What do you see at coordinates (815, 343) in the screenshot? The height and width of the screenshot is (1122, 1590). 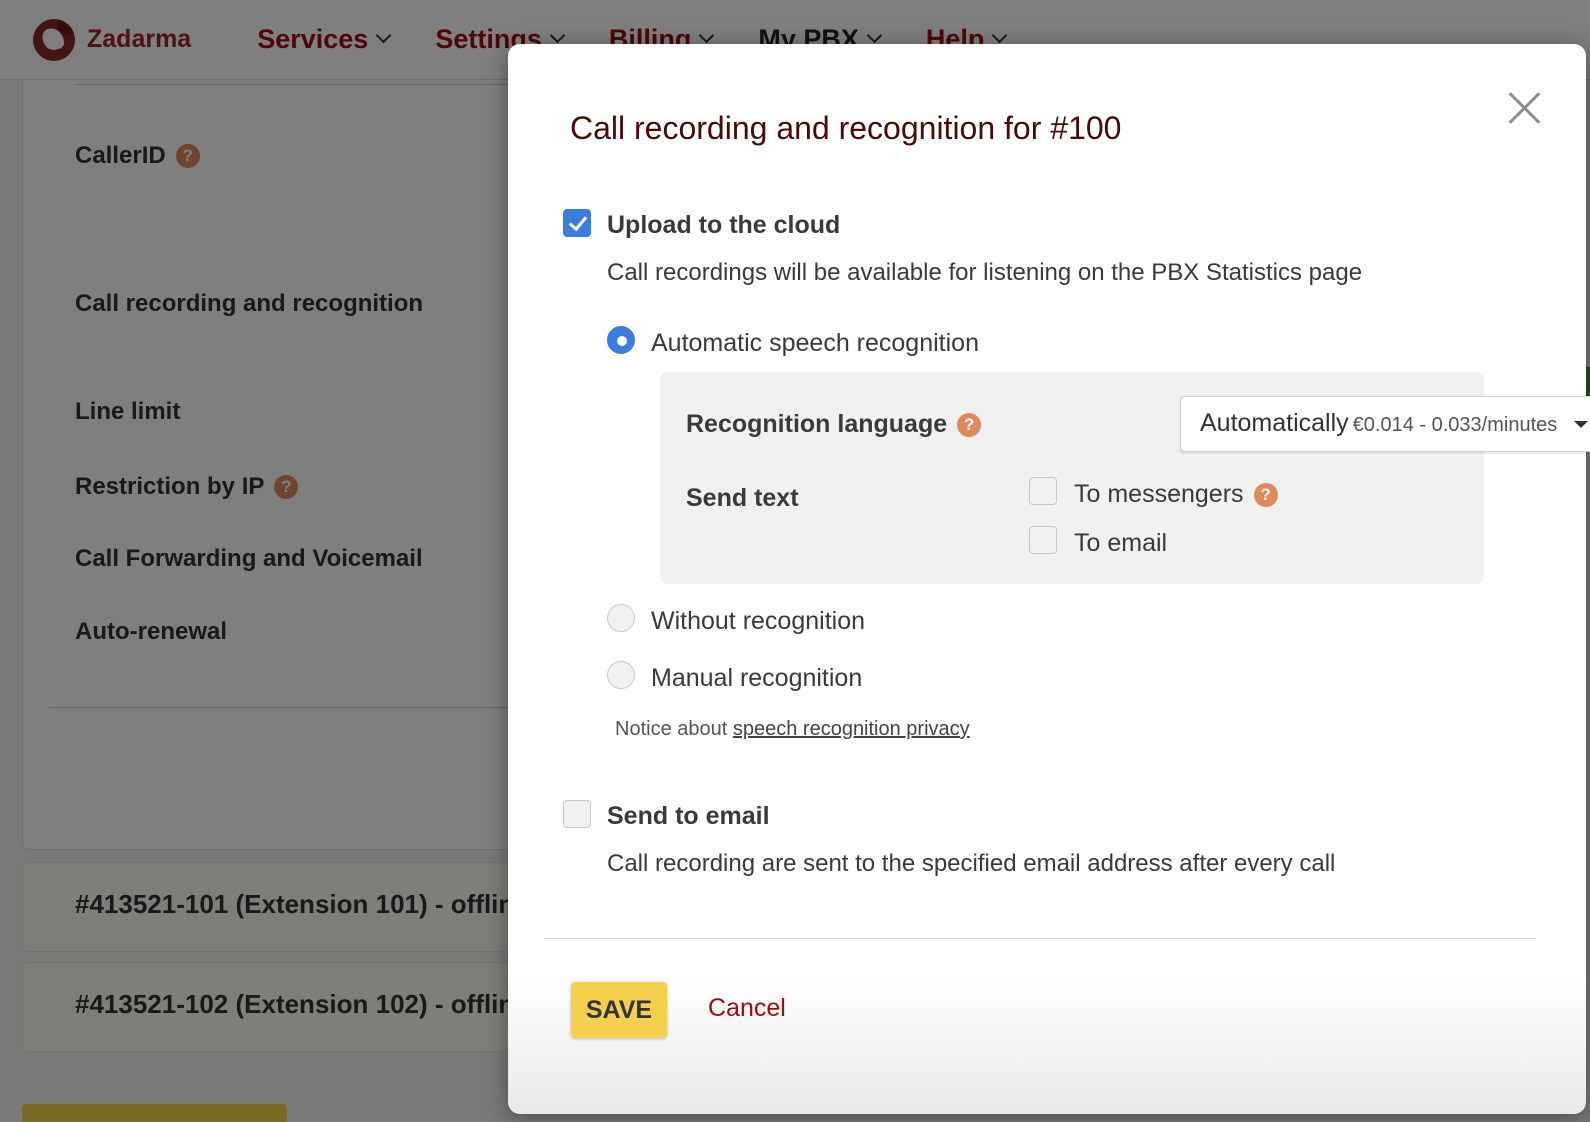 I see `radio-label: Automatic speech recognition` at bounding box center [815, 343].